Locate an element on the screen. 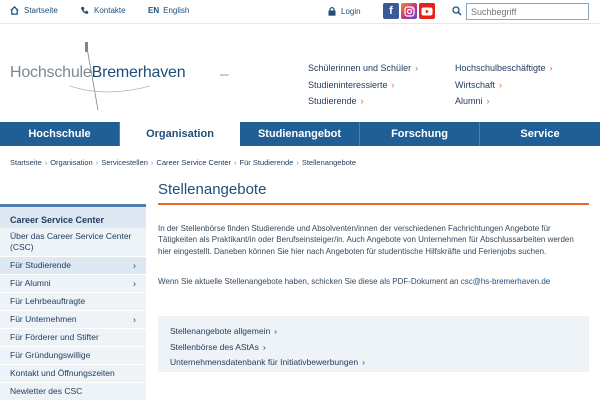  logo-part-1: Hochschule is located at coordinates (51, 72).